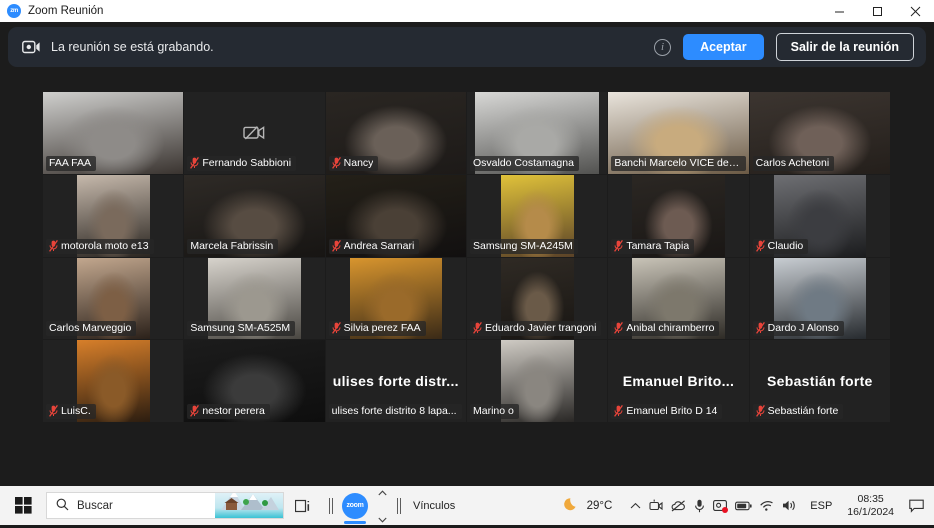  Describe the element at coordinates (522, 245) in the screenshot. I see `participant-name-text: Samsung SM-A245M` at that location.